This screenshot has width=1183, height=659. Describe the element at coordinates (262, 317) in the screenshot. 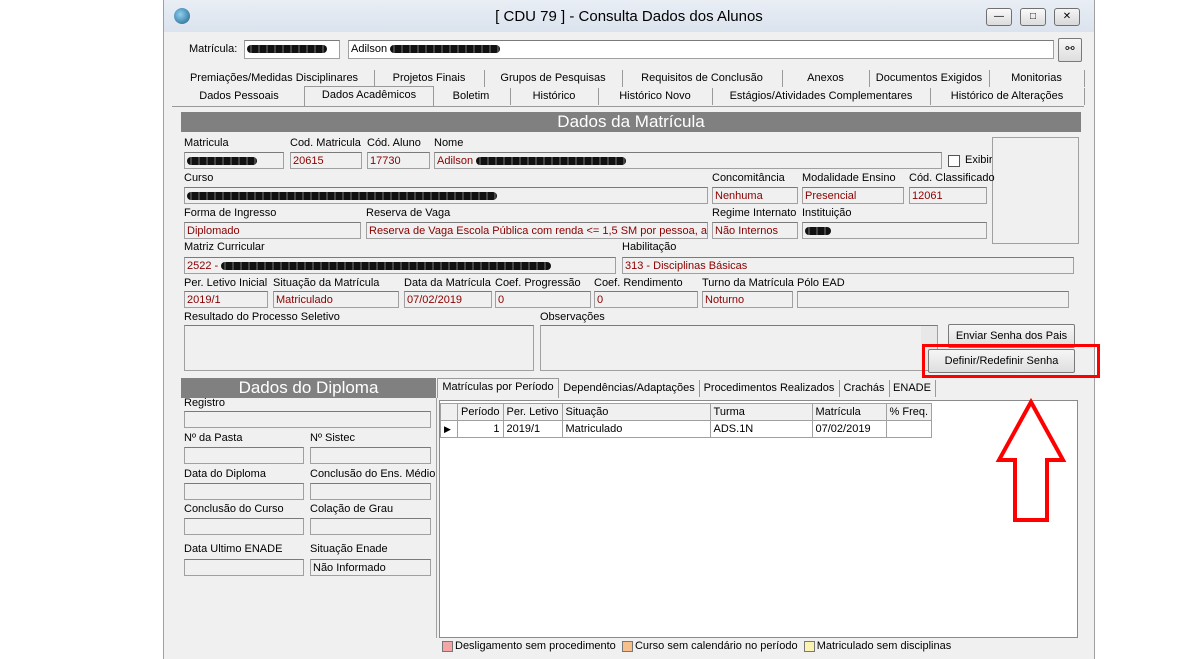

I see `resultado-label: Resultado do Processo Seletivo` at that location.